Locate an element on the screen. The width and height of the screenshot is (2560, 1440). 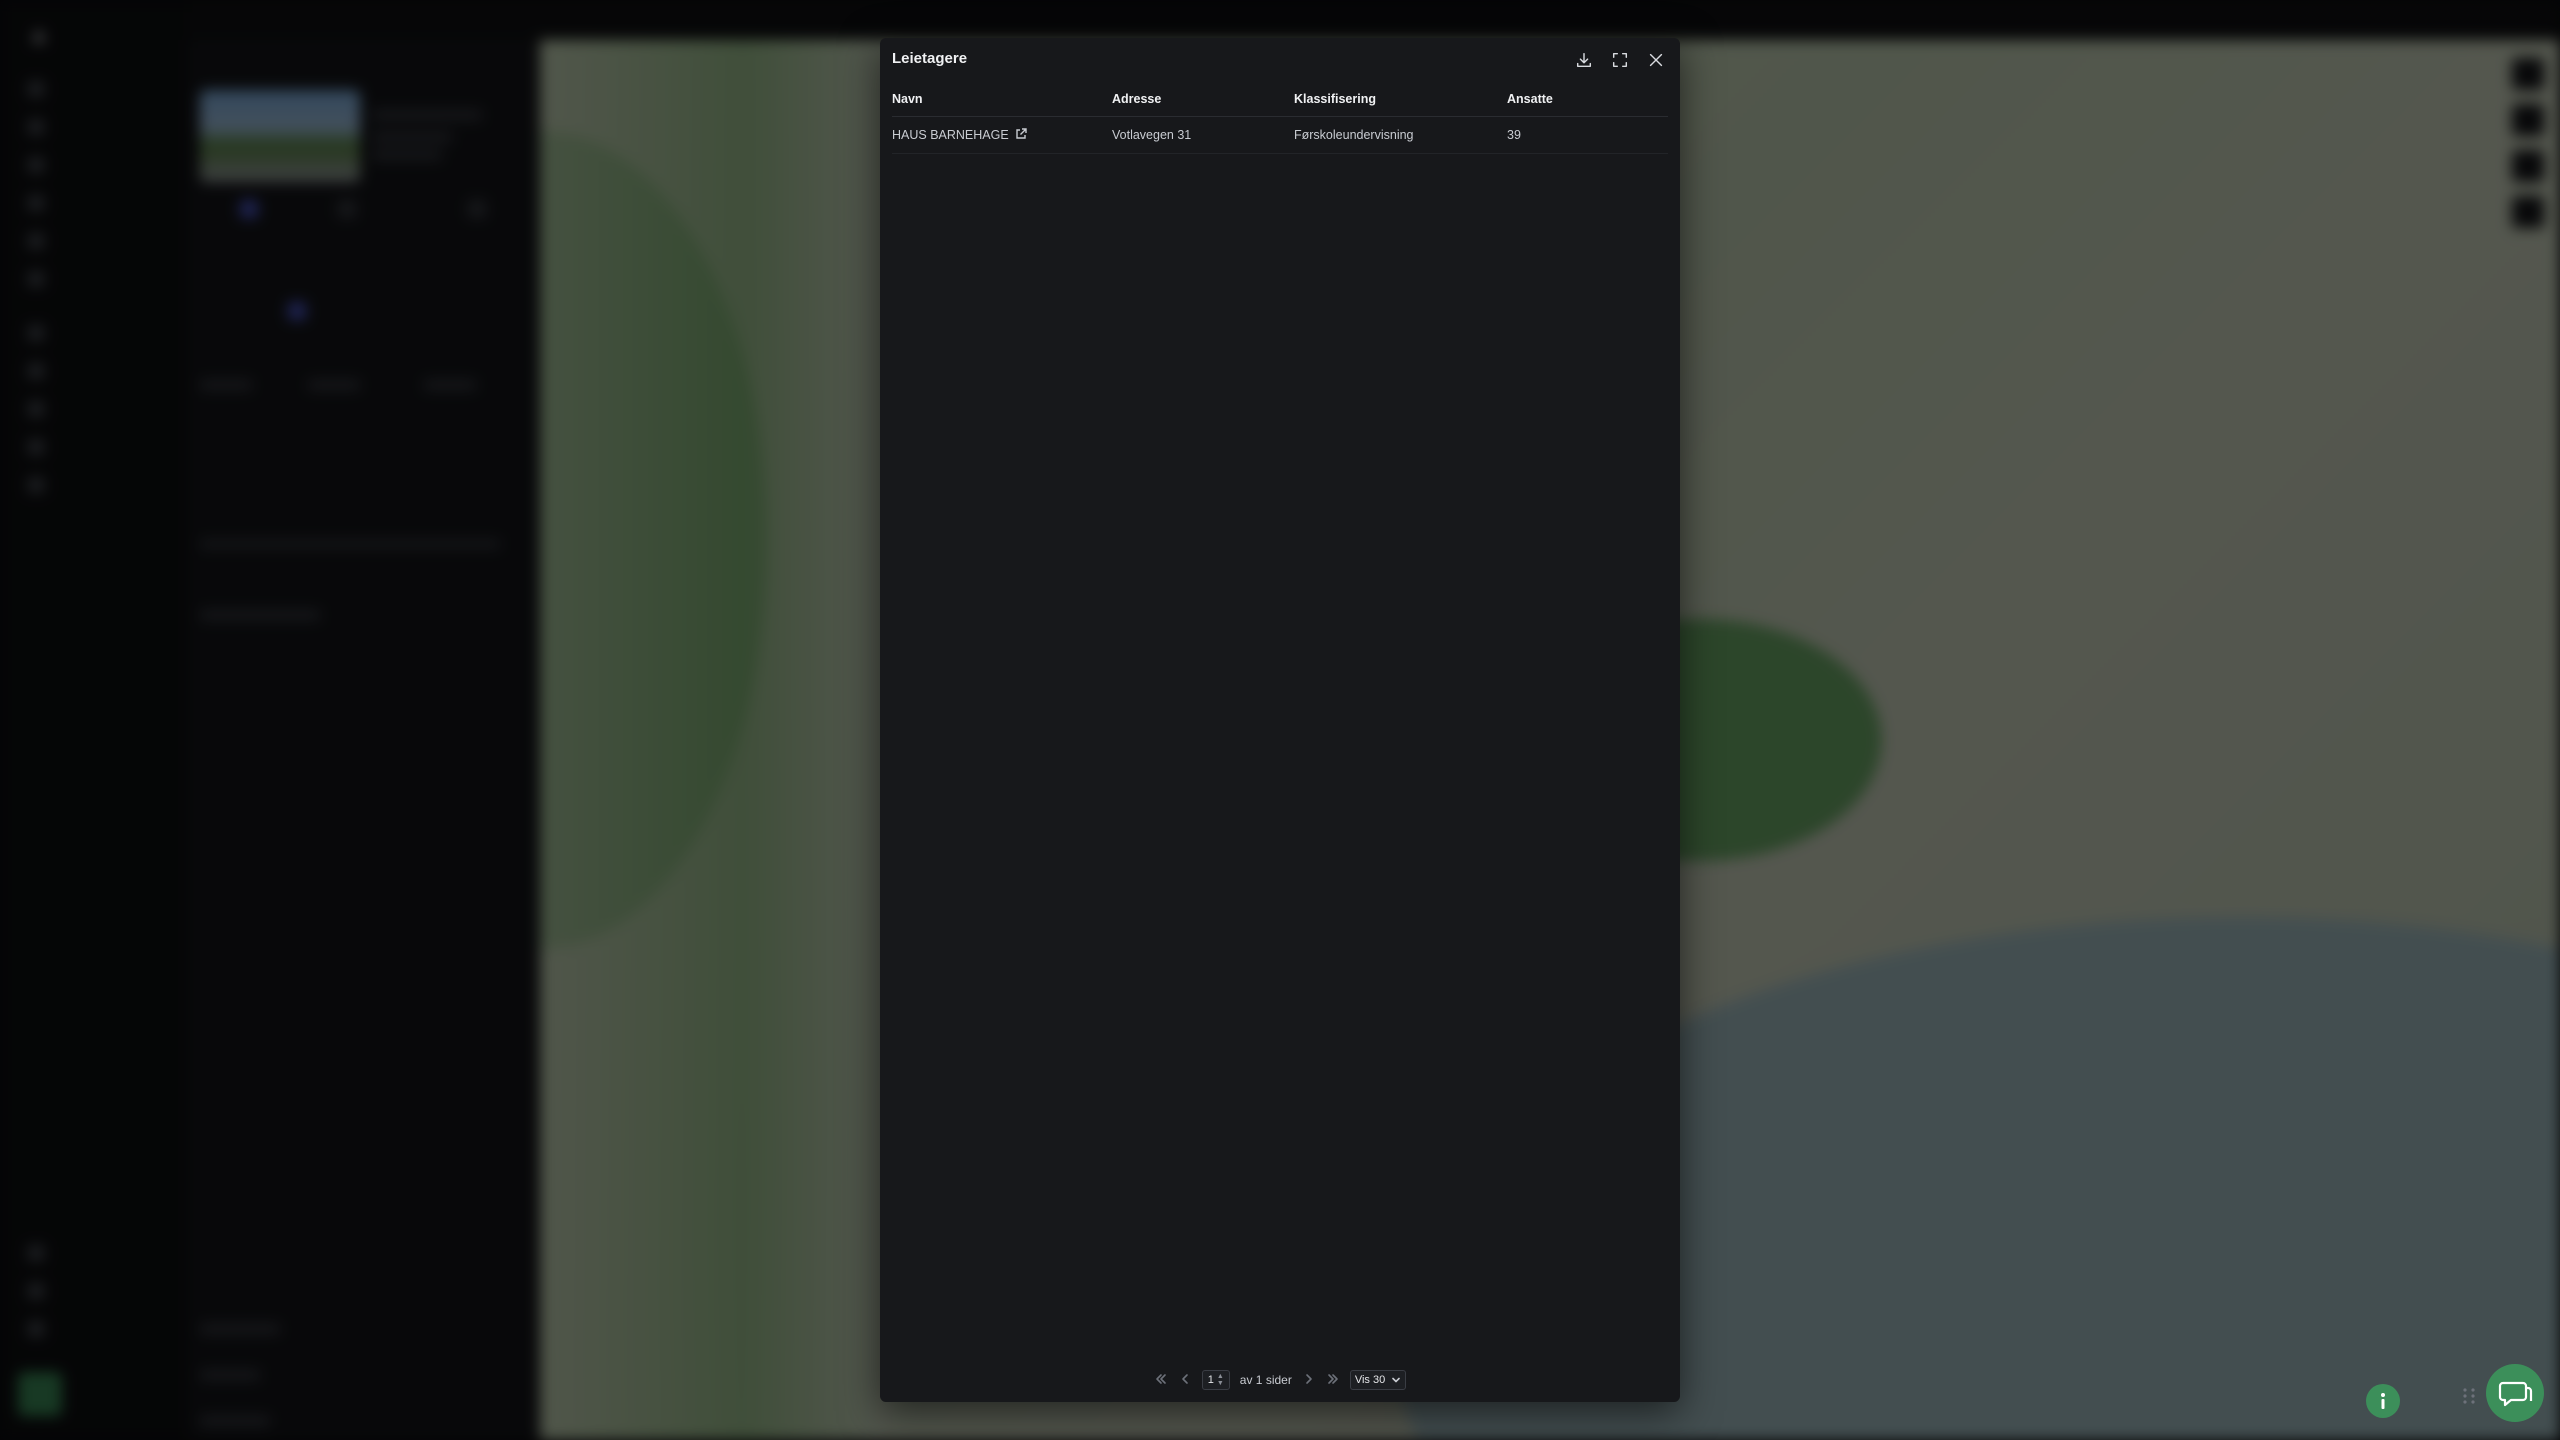
tenant-address-cell: Votlavegen 31 is located at coordinates (1152, 135).